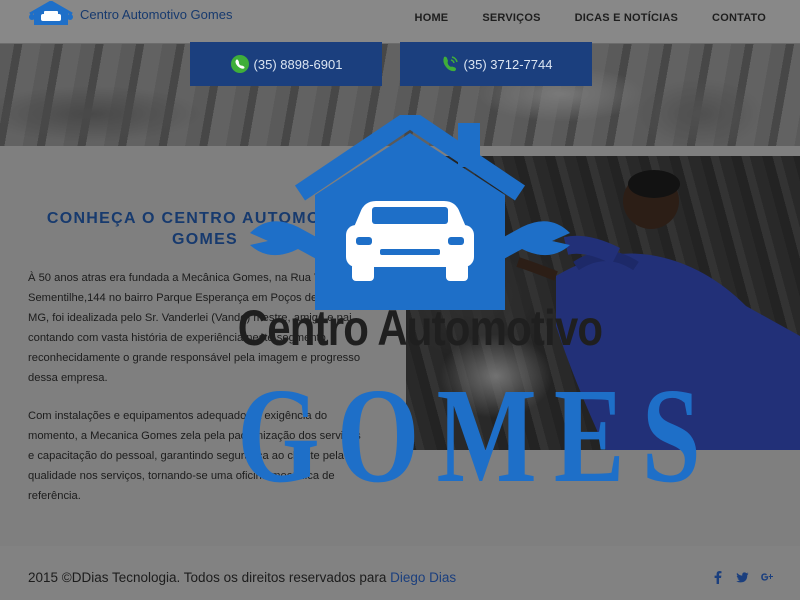 The height and width of the screenshot is (600, 800). Describe the element at coordinates (432, 18) in the screenshot. I see `nav-home: HOME` at that location.